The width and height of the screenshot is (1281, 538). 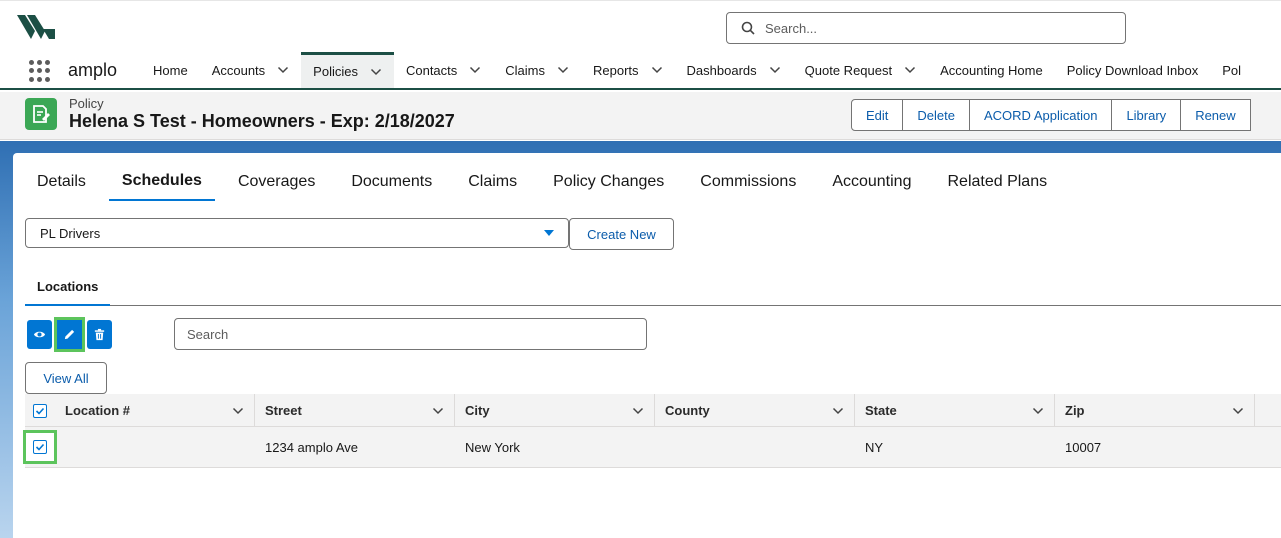 I want to click on tab-coverages: Coverages, so click(x=276, y=182).